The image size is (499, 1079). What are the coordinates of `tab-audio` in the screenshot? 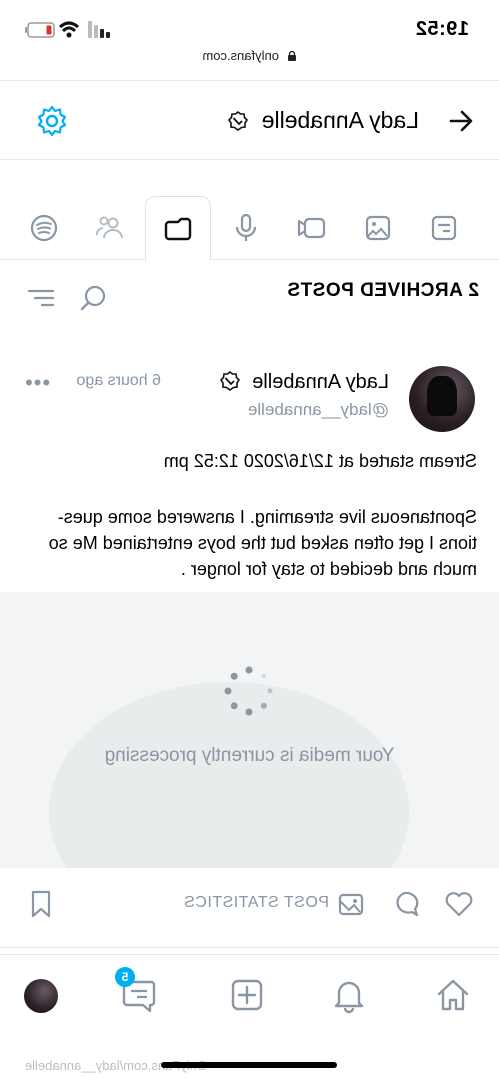 It's located at (246, 228).